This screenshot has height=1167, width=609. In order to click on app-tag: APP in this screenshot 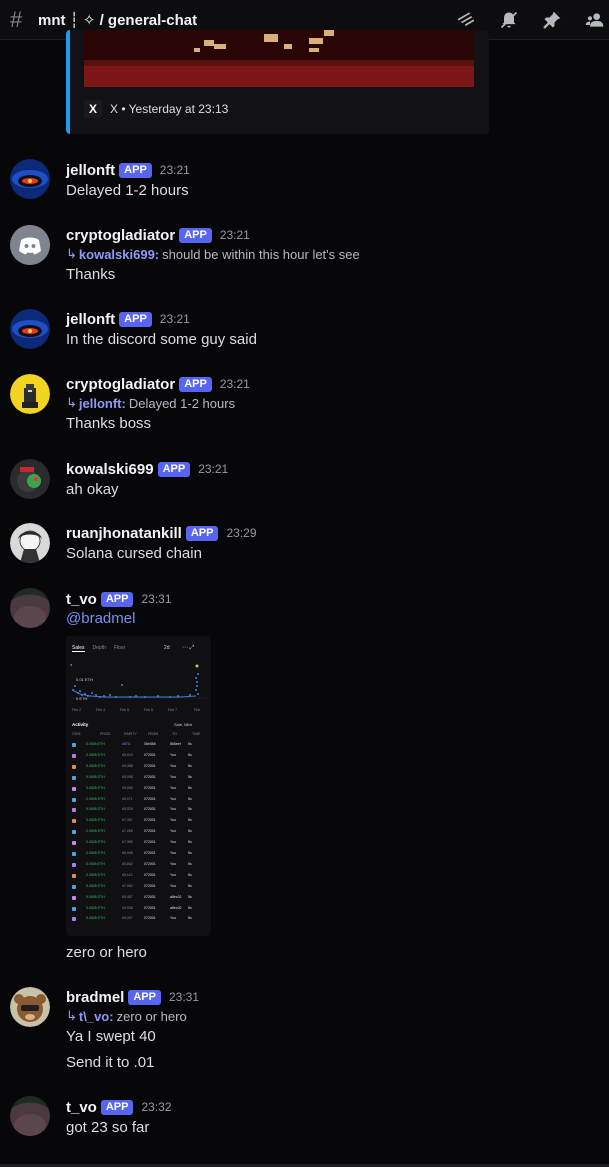, I will do `click(174, 469)`.